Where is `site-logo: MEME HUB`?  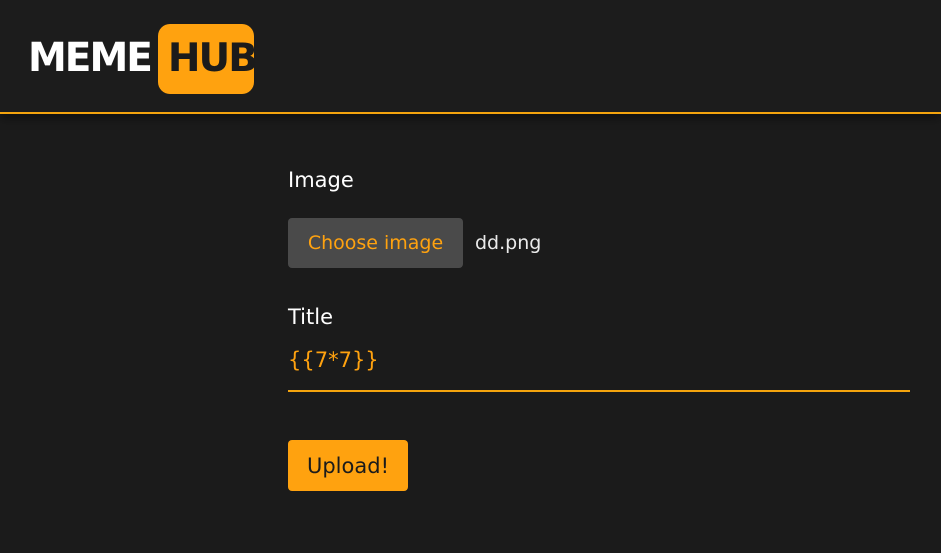 site-logo: MEME HUB is located at coordinates (143, 59).